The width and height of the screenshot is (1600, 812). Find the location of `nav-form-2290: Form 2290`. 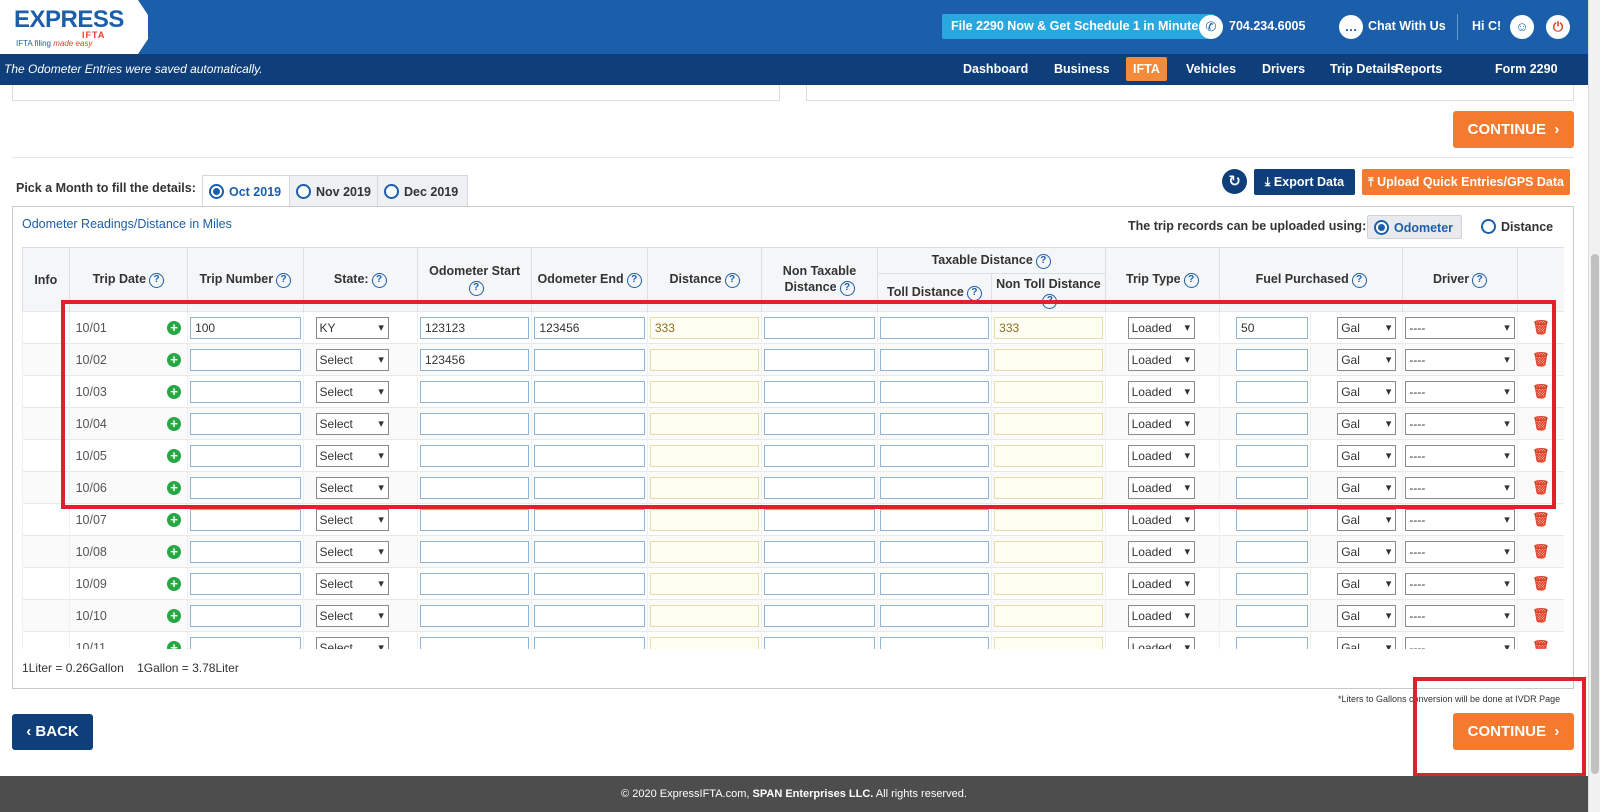

nav-form-2290: Form 2290 is located at coordinates (1526, 69).